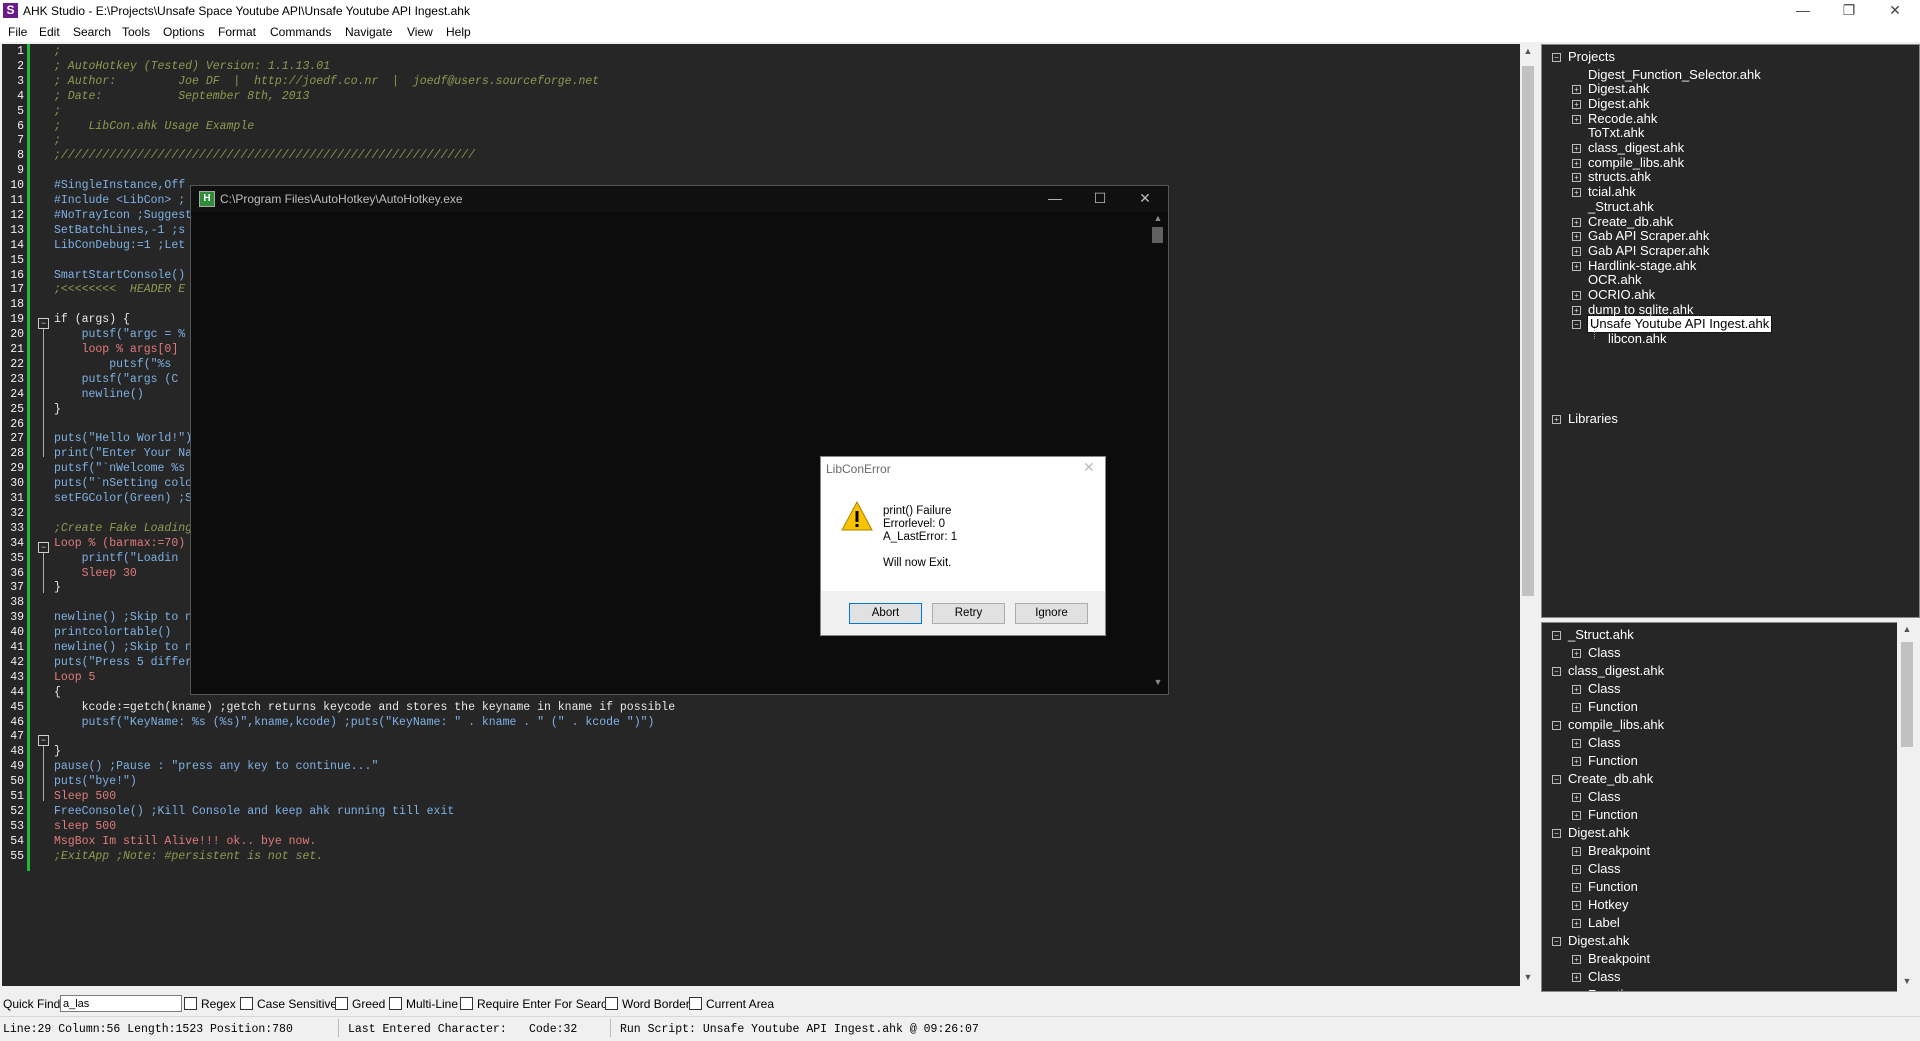 Image resolution: width=1920 pixels, height=1041 pixels. Describe the element at coordinates (183, 32) in the screenshot. I see `menu-options: Options` at that location.